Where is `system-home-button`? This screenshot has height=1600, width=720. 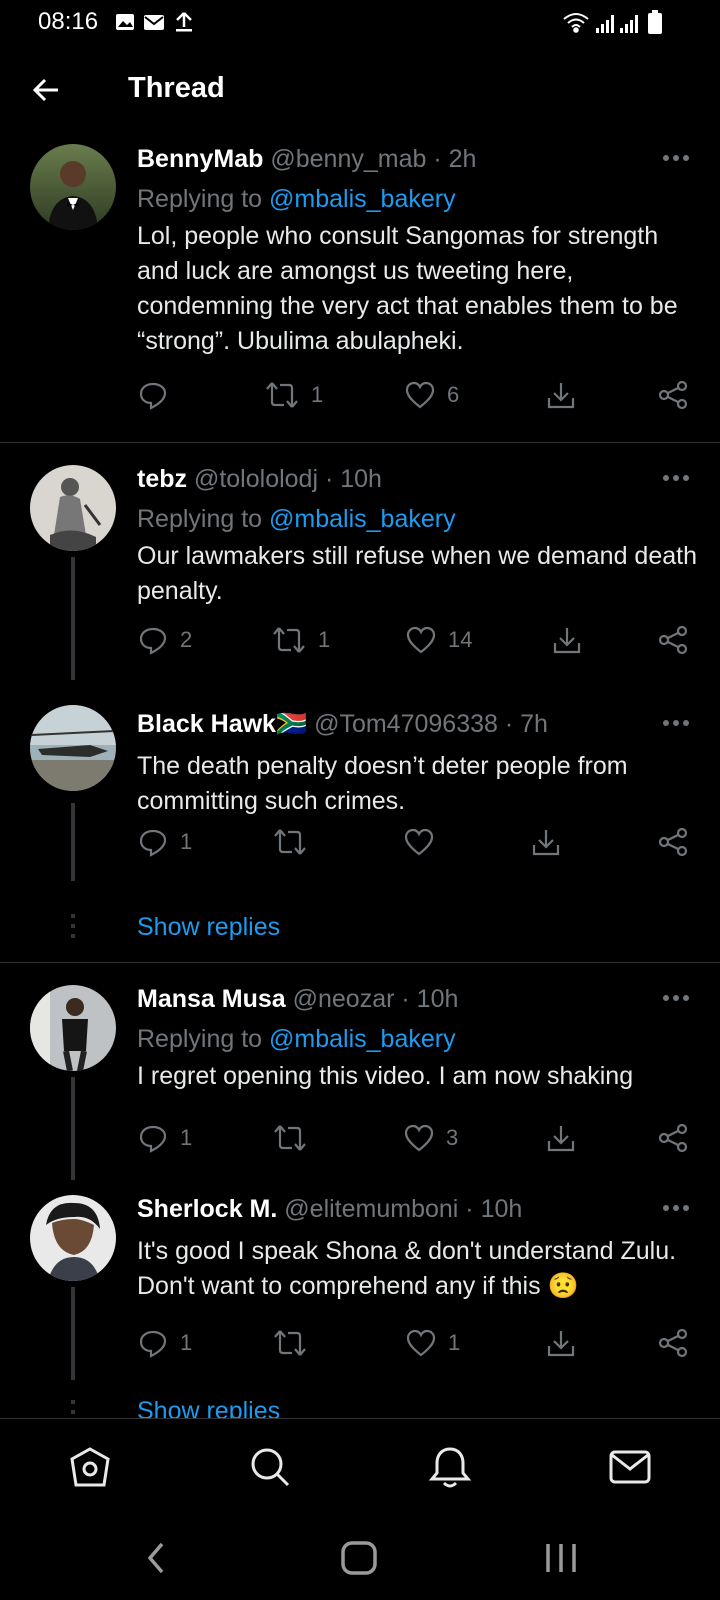 system-home-button is located at coordinates (359, 1560).